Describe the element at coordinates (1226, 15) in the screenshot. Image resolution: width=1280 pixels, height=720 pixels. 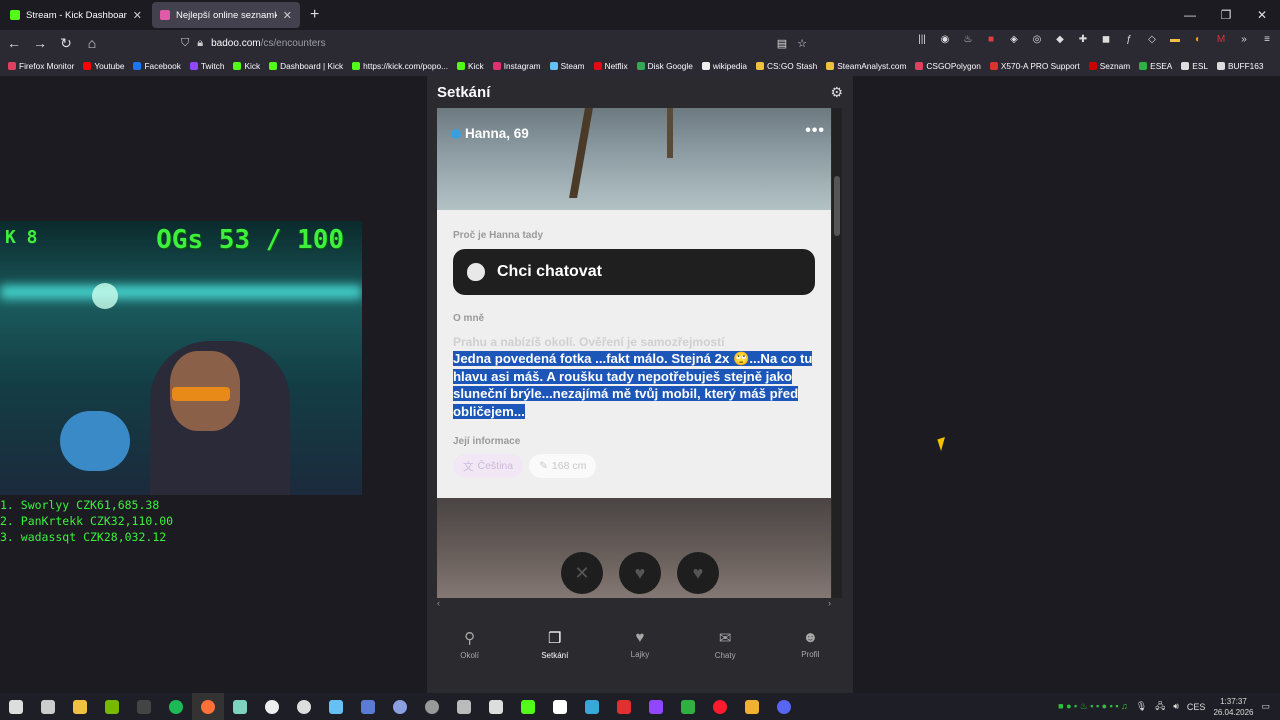
I see `maximize-button: ❐` at that location.